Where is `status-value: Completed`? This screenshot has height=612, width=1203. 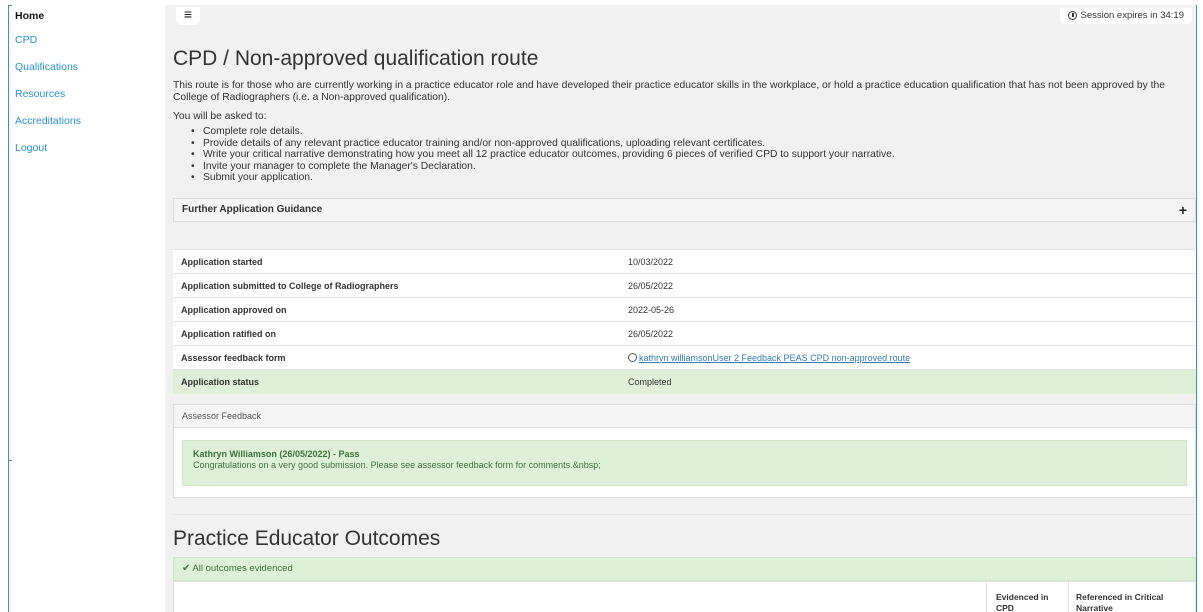
status-value: Completed is located at coordinates (908, 381).